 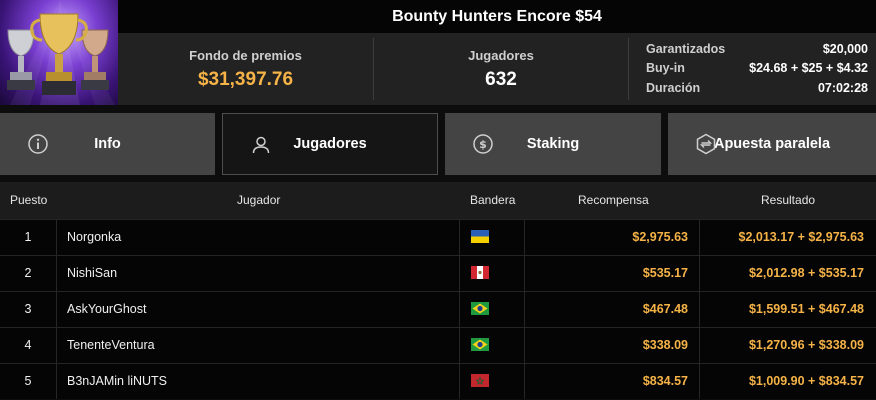 What do you see at coordinates (28, 273) in the screenshot?
I see `row-position: 2` at bounding box center [28, 273].